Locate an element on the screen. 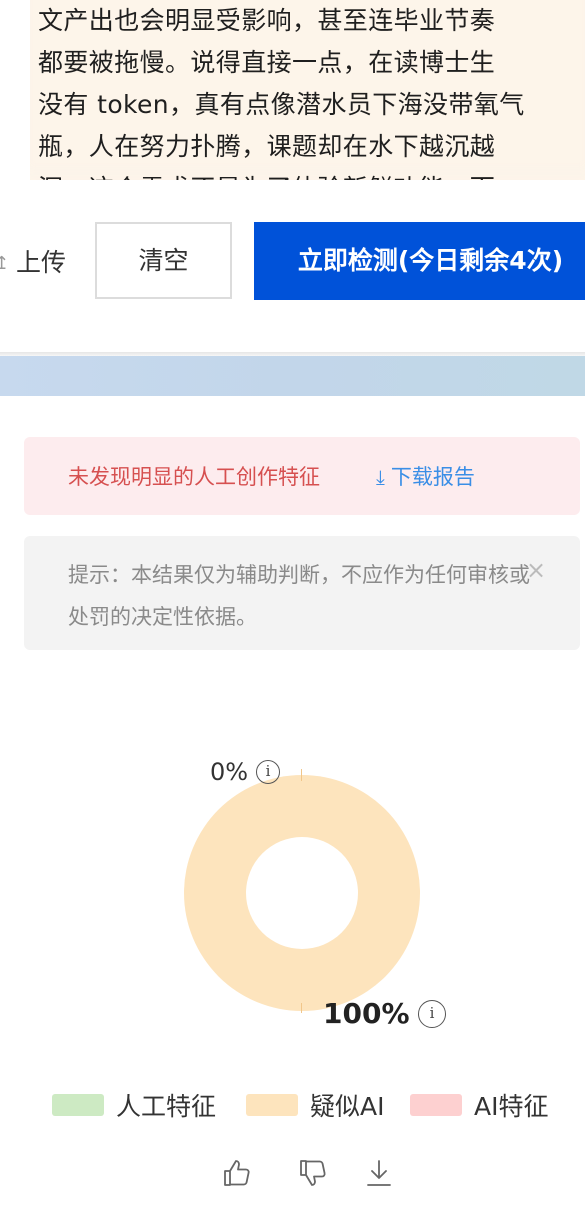 The image size is (585, 1206). detect-button: 立即检测(今日剩余4次) is located at coordinates (419, 261).